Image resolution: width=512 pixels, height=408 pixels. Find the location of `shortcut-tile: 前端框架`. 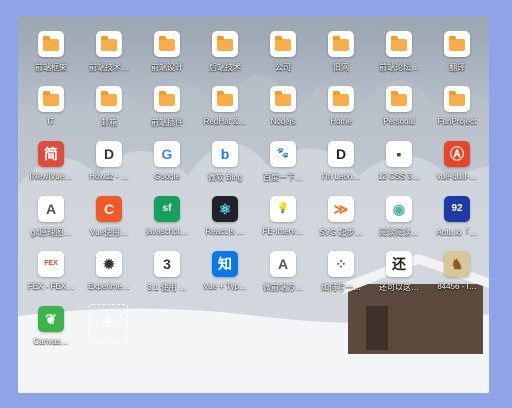

shortcut-tile: 前端框架 is located at coordinates (51, 59).